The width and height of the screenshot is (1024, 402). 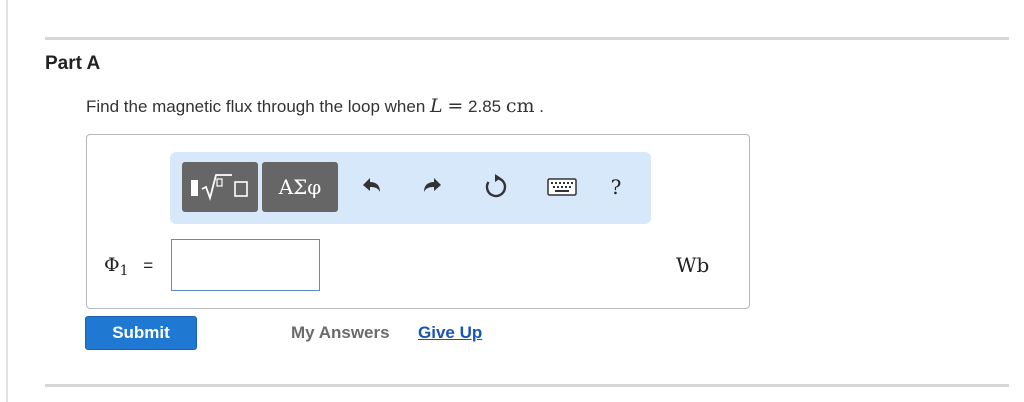 I want to click on question-variable: L, so click(x=436, y=106).